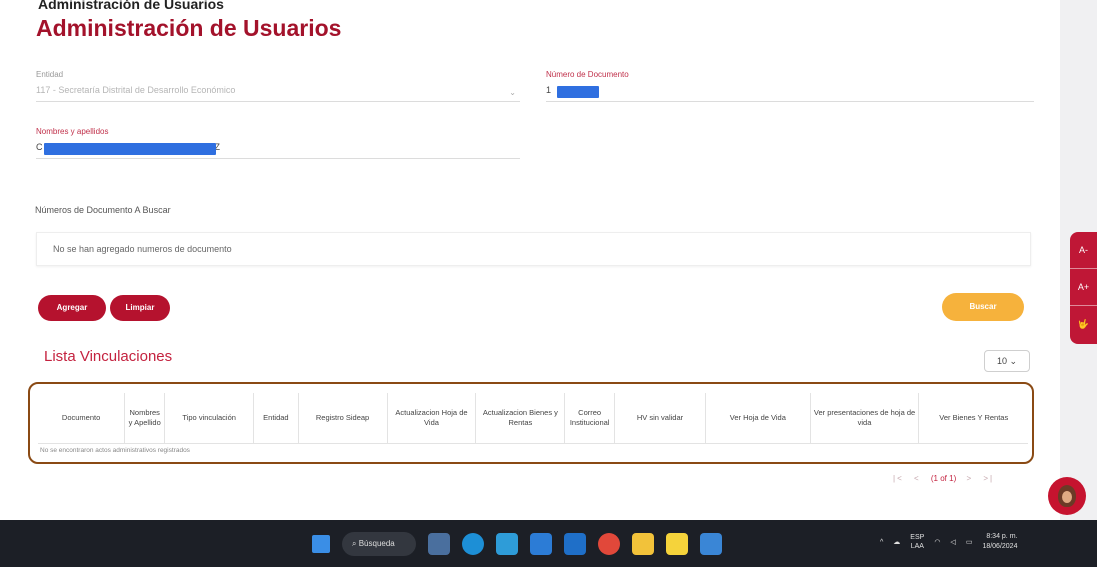 The height and width of the screenshot is (567, 1097). What do you see at coordinates (142, 249) in the screenshot?
I see `empty-documents-message: No se han agregado numeros de documento` at bounding box center [142, 249].